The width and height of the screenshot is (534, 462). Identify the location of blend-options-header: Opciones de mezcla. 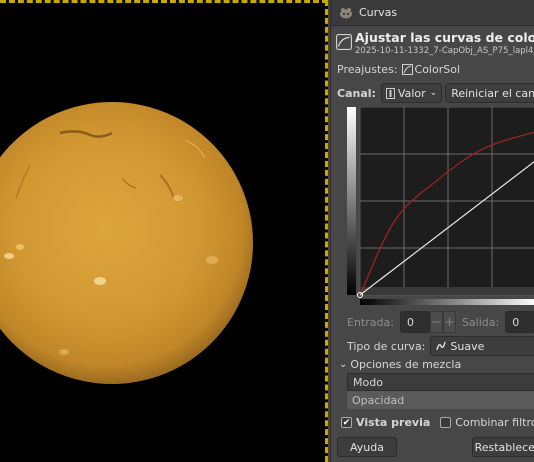
(406, 364).